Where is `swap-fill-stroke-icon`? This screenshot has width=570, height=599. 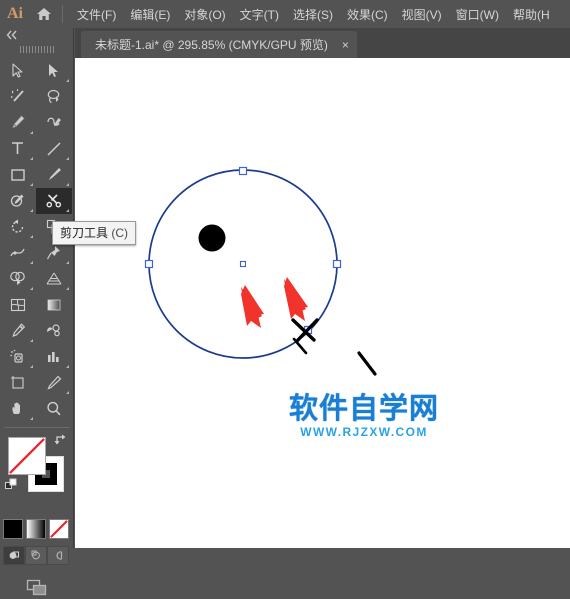 swap-fill-stroke-icon is located at coordinates (60, 443).